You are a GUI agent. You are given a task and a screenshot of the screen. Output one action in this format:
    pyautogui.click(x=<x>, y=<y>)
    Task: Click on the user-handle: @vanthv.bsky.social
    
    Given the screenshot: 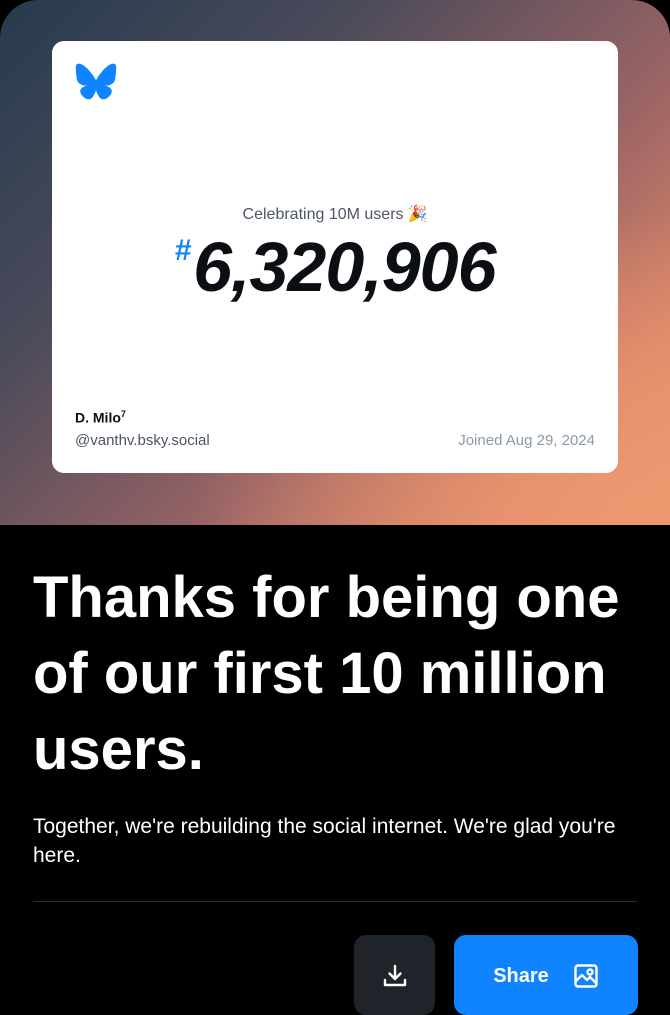 What is the action you would take?
    pyautogui.click(x=142, y=440)
    